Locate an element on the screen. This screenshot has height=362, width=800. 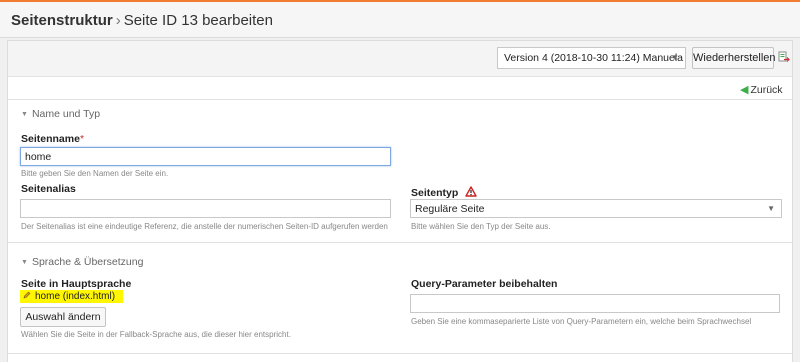
section-title-language: Sprache & Übersetzung is located at coordinates (87, 262).